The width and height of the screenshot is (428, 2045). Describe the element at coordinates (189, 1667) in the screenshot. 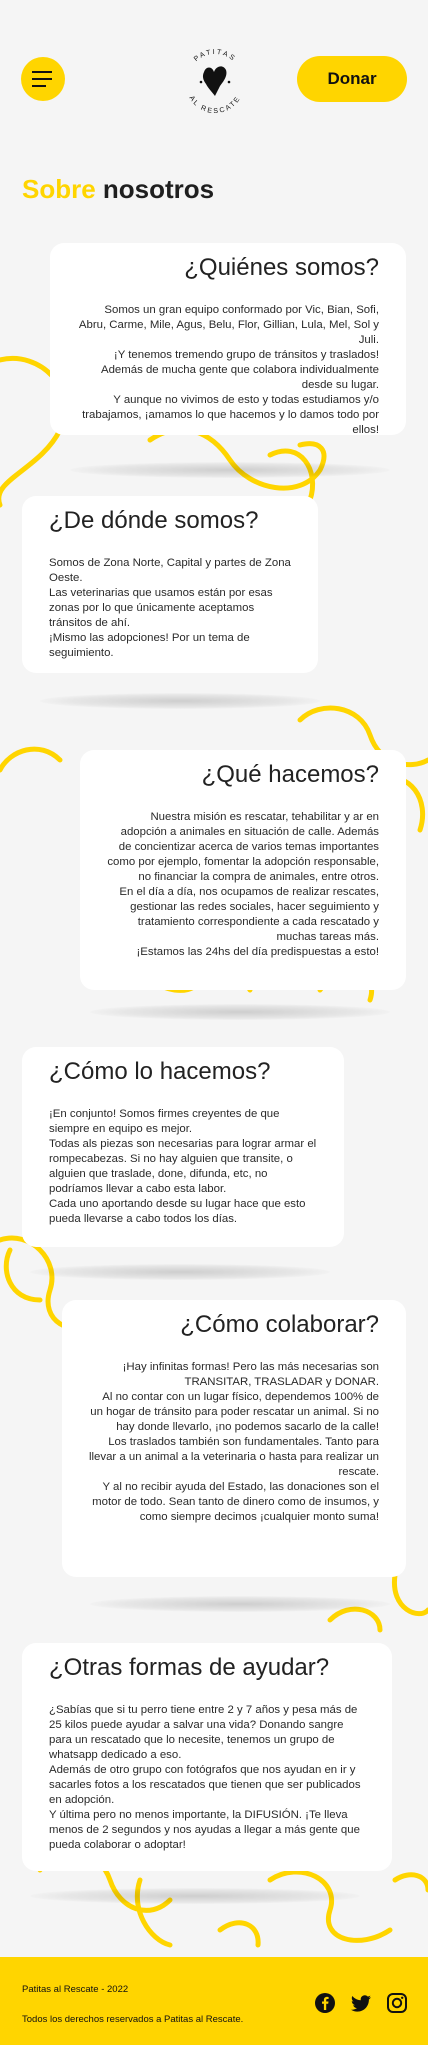

I see `section-title: ¿Otras formas de ayudar?` at that location.